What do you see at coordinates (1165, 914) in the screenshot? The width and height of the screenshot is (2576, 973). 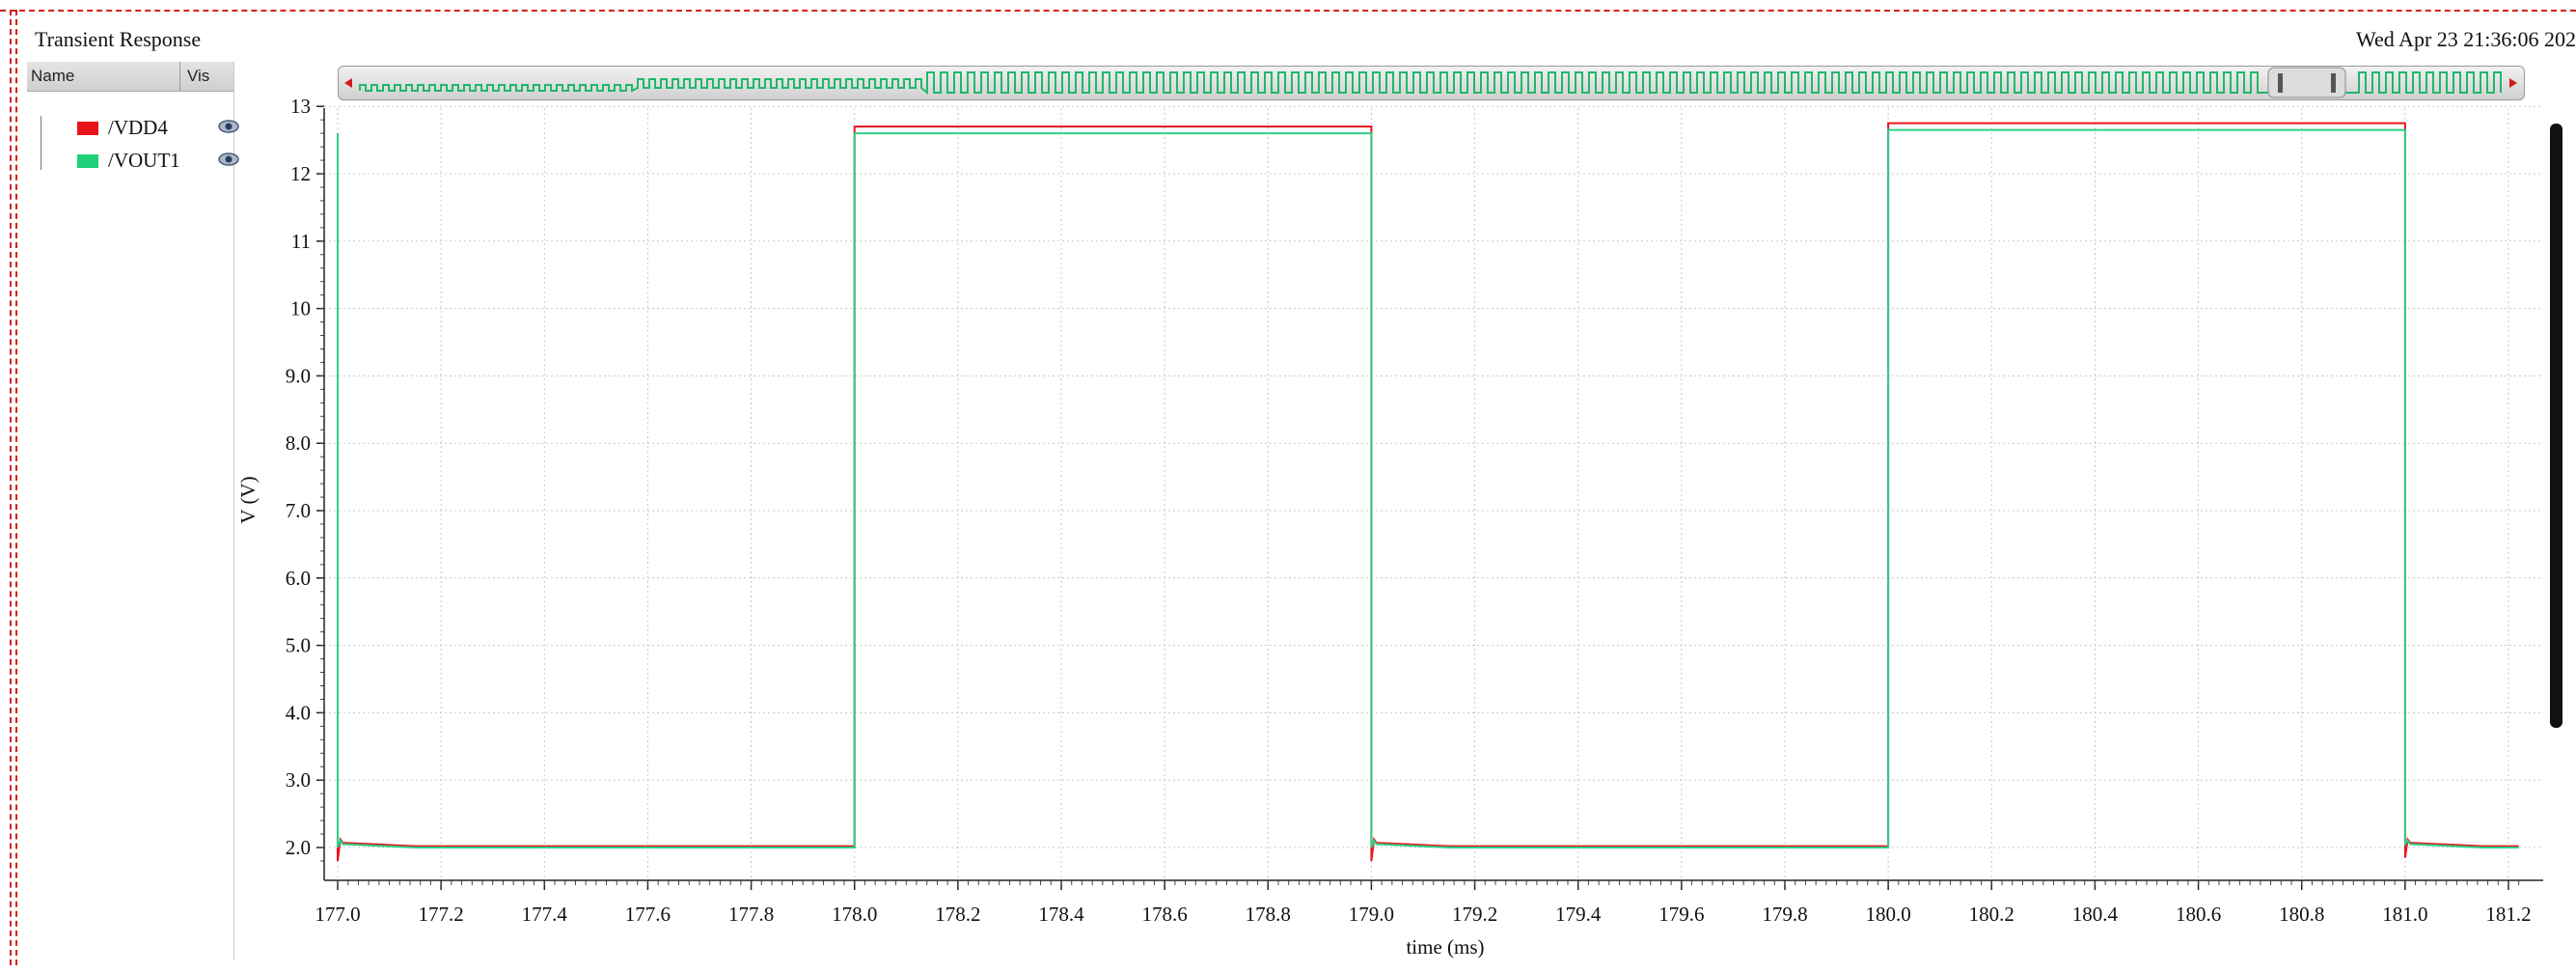 I see `x-tick-label: 178.6` at bounding box center [1165, 914].